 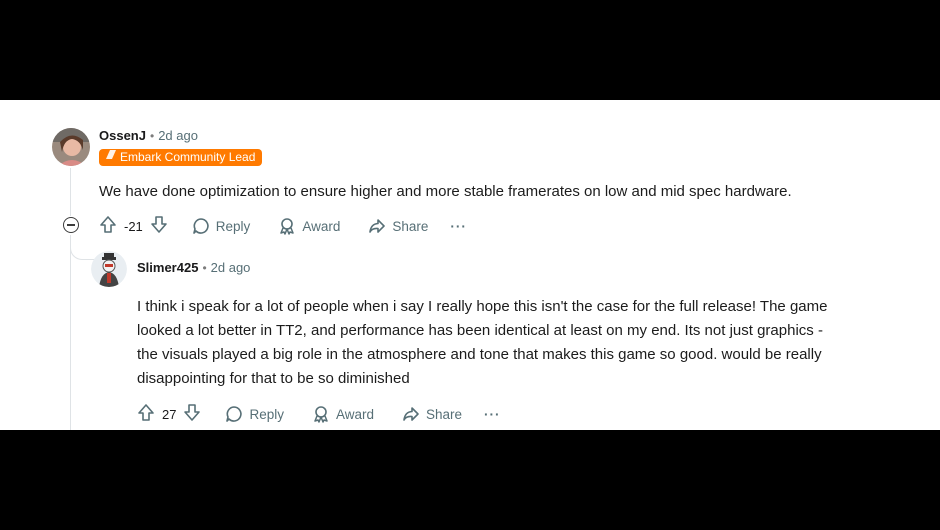 What do you see at coordinates (111, 157) in the screenshot?
I see `flair-icon` at bounding box center [111, 157].